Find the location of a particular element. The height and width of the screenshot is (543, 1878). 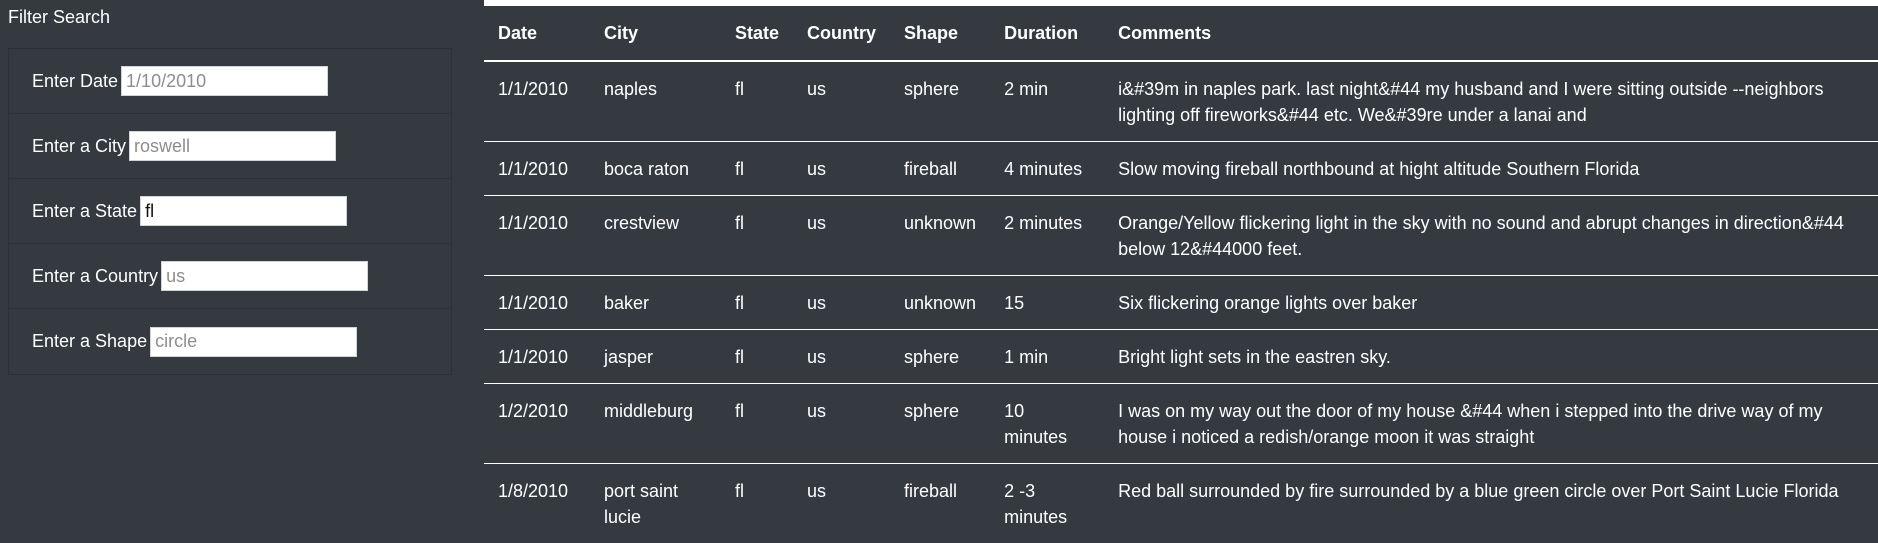

header-shape: Shape is located at coordinates (940, 33).